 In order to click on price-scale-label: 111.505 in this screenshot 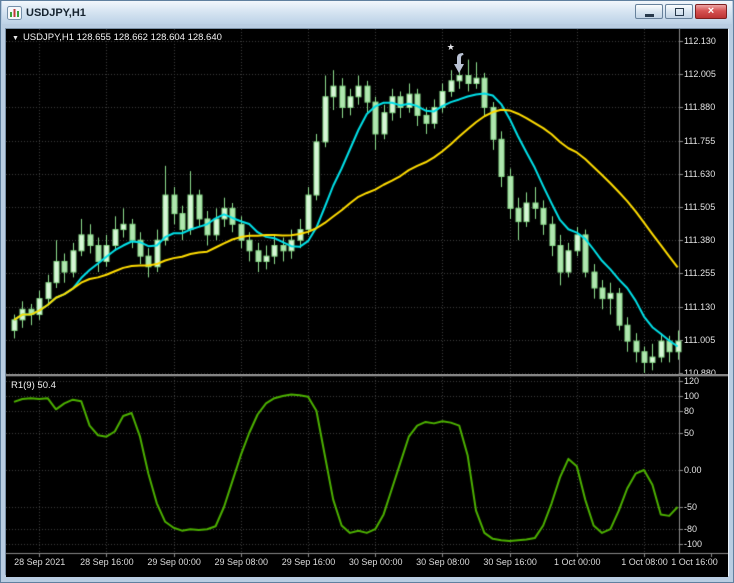, I will do `click(700, 207)`.